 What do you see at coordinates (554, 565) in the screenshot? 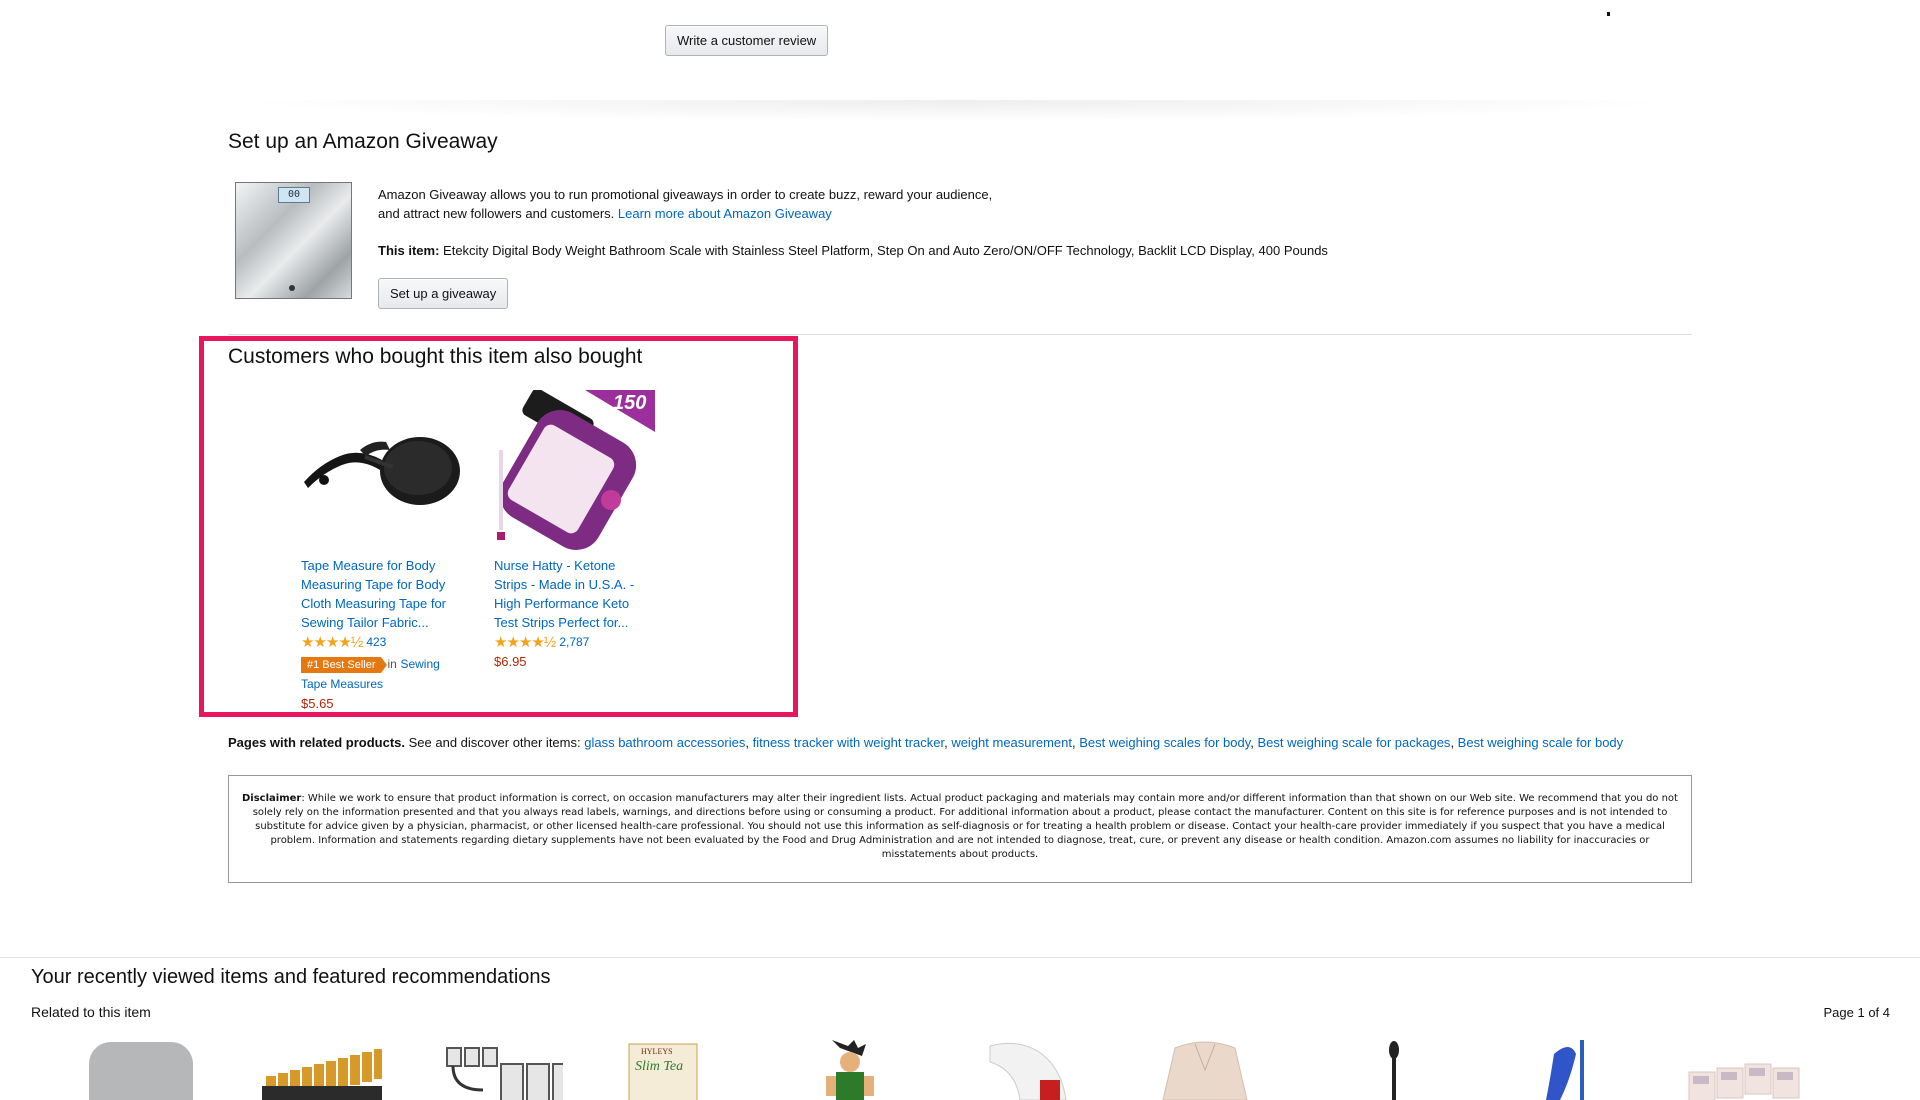
I see `product-title-line: Nurse Hatty - Ketone` at bounding box center [554, 565].